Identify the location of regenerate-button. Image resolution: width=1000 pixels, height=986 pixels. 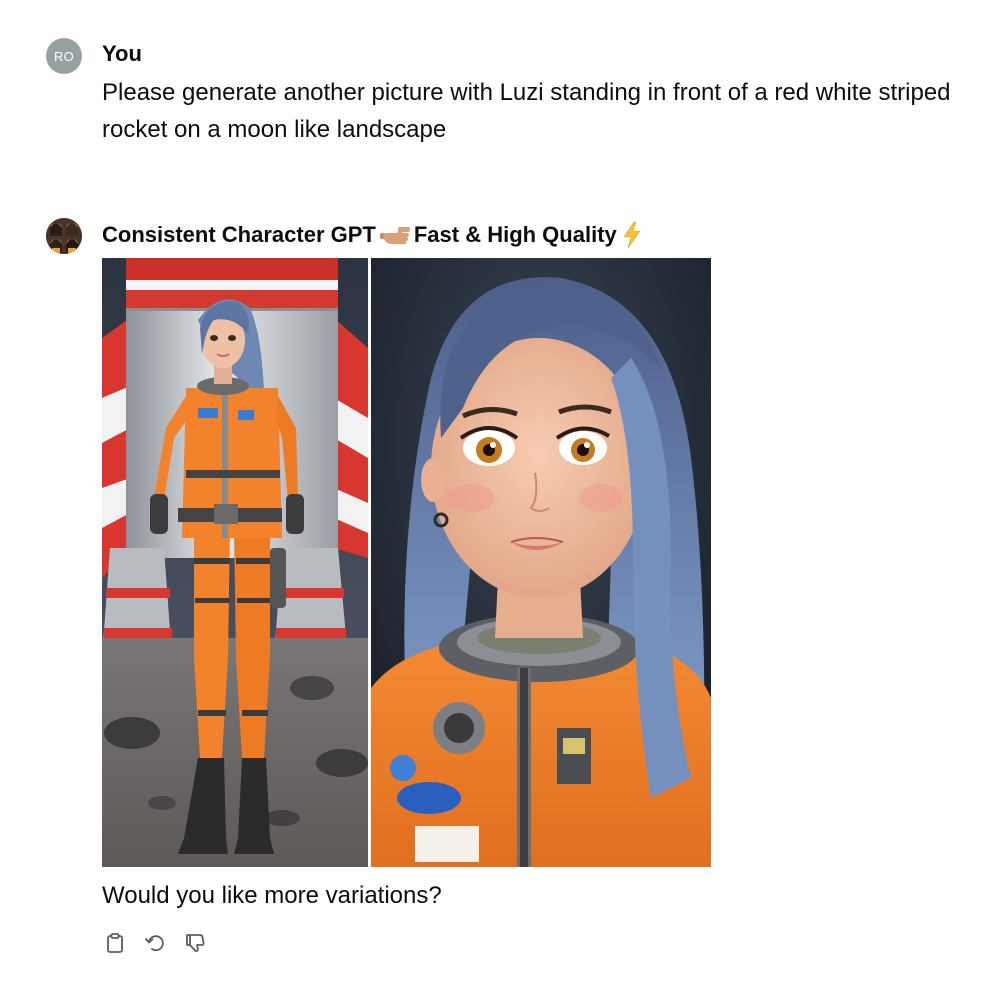
(155, 943).